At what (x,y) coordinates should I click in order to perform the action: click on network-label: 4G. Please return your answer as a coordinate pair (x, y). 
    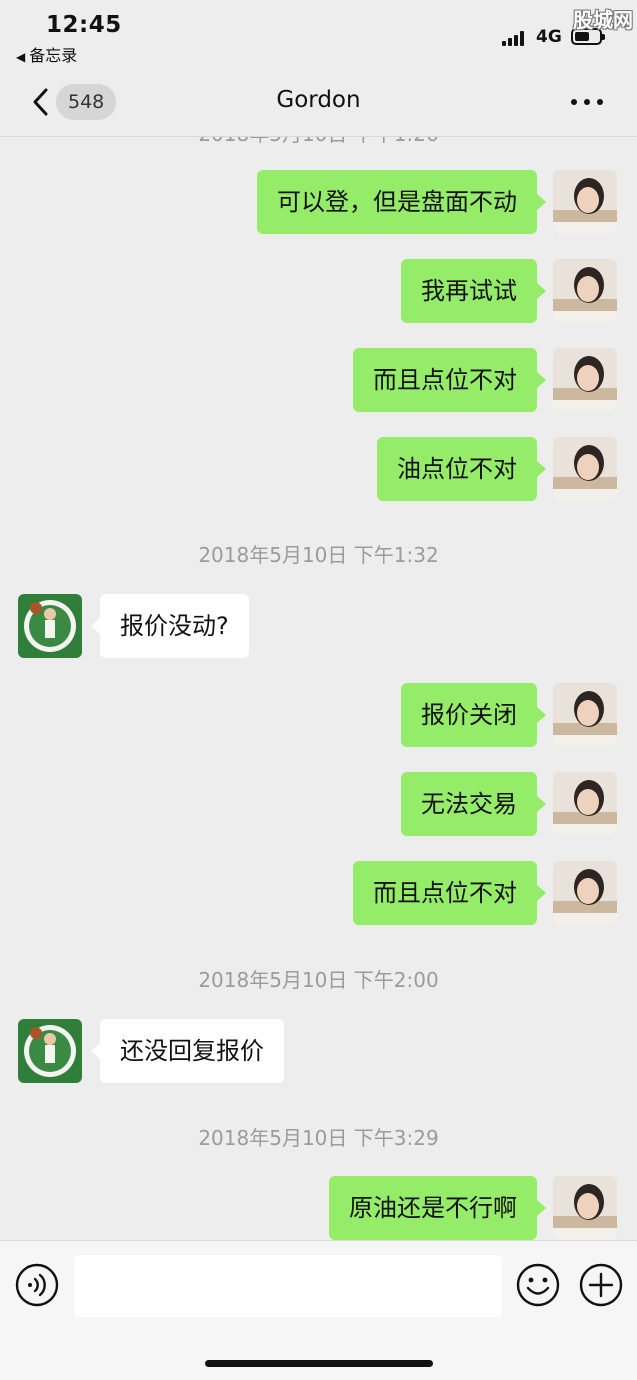
    Looking at the image, I should click on (549, 37).